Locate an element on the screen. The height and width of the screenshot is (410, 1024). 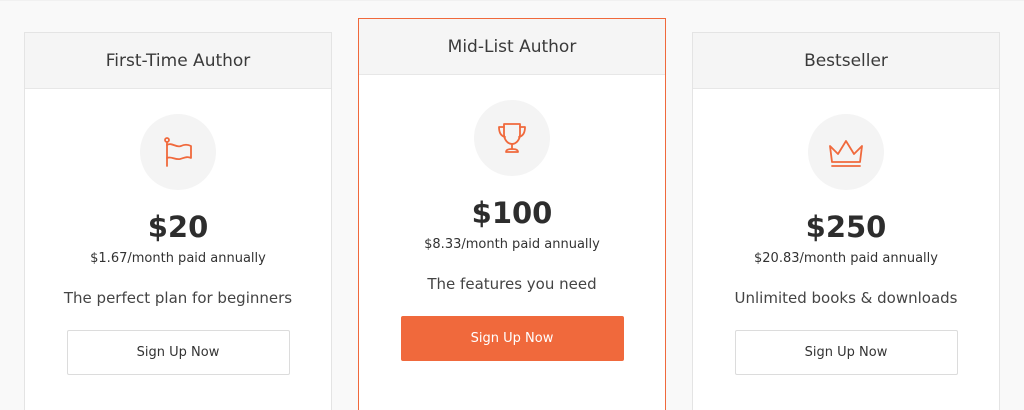
plan-tagline: The perfect plan for beginners is located at coordinates (178, 298).